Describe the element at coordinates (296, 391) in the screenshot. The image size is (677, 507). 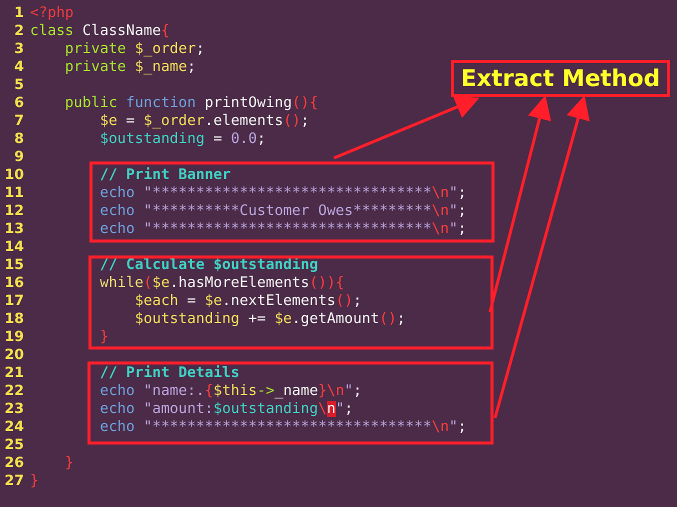
I see `code-token: _name` at that location.